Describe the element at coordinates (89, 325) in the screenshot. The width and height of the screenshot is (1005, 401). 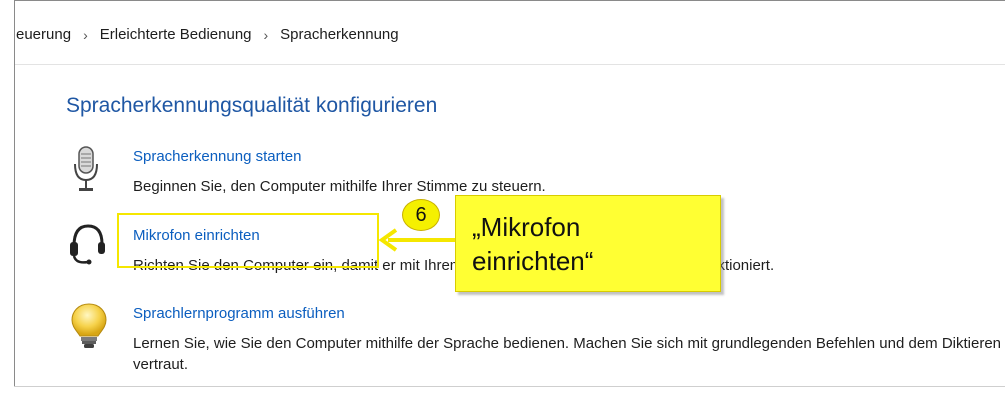
I see `lightbulb-icon` at that location.